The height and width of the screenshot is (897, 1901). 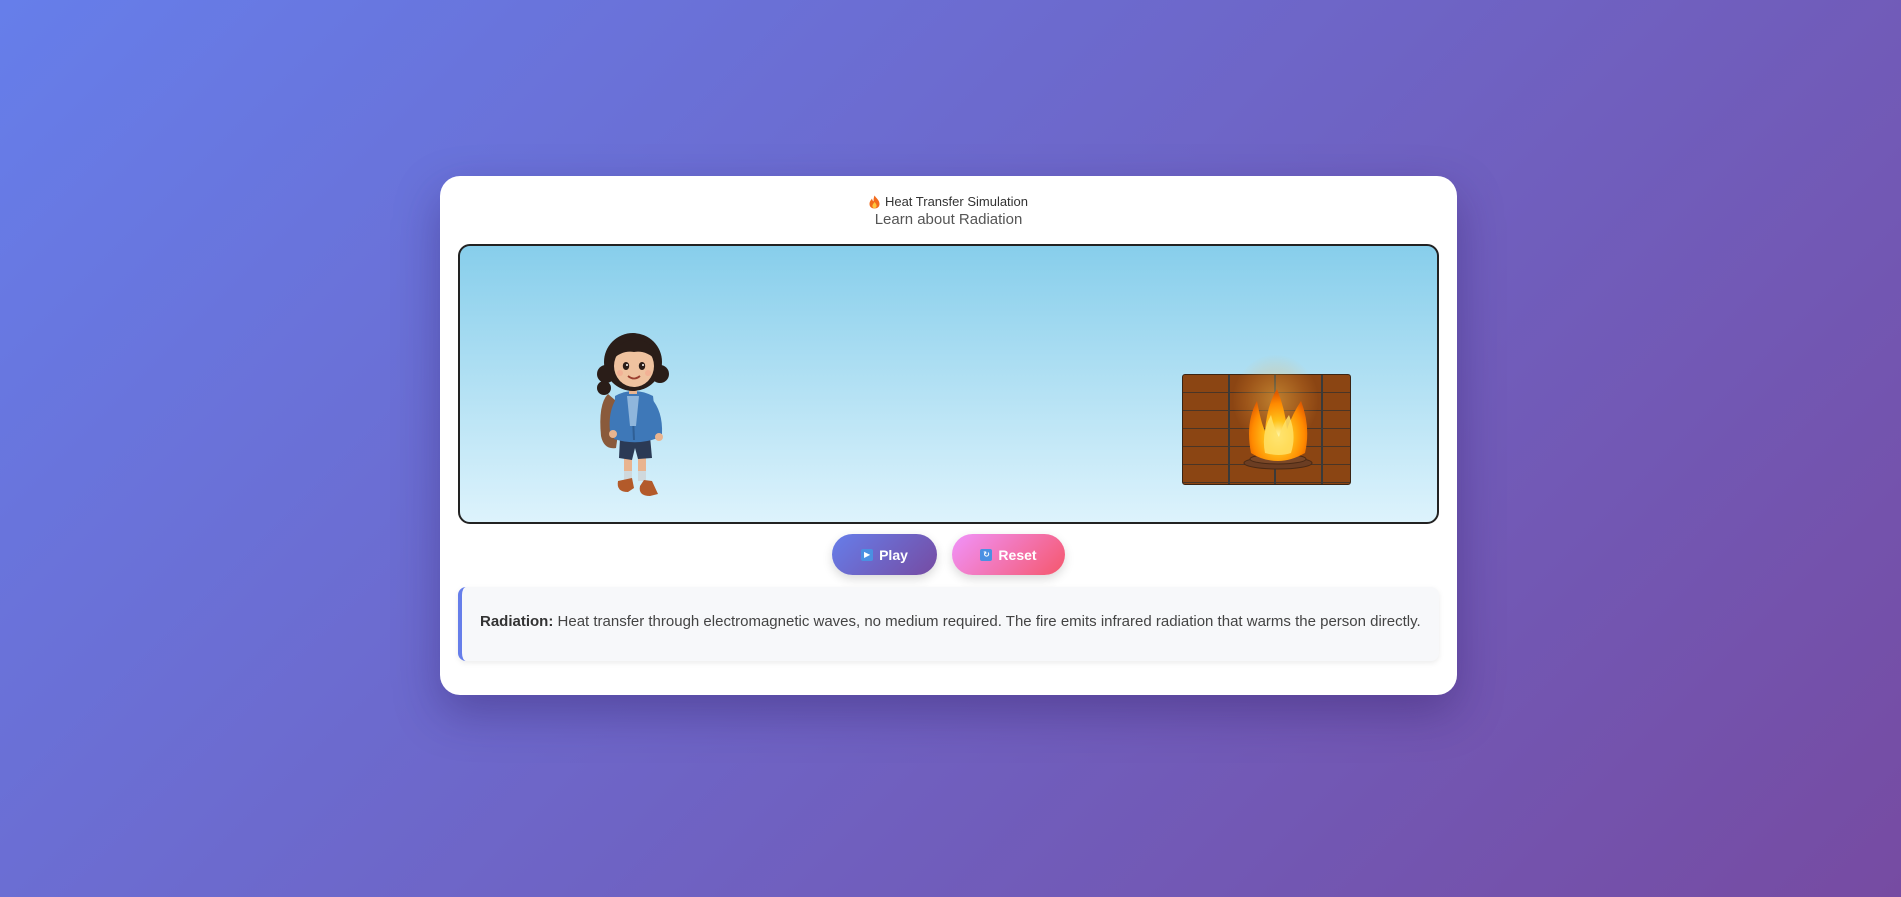 I want to click on fireplace, so click(x=1266, y=420).